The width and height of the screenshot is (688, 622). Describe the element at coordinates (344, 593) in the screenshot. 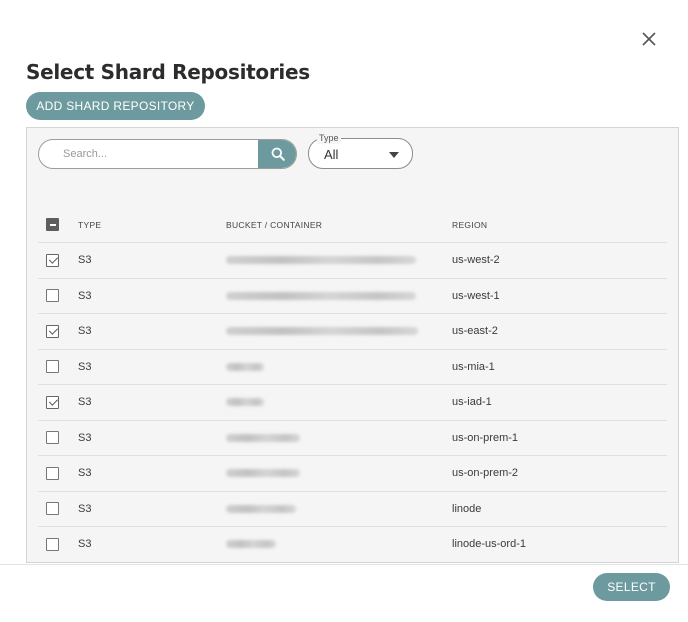

I see `dialog-footer: SELECT` at that location.